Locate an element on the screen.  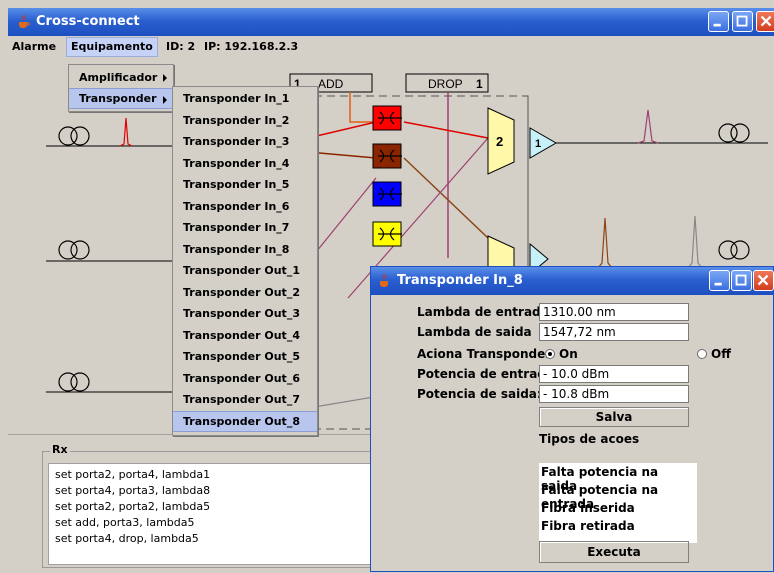
radio-off is located at coordinates (702, 354).